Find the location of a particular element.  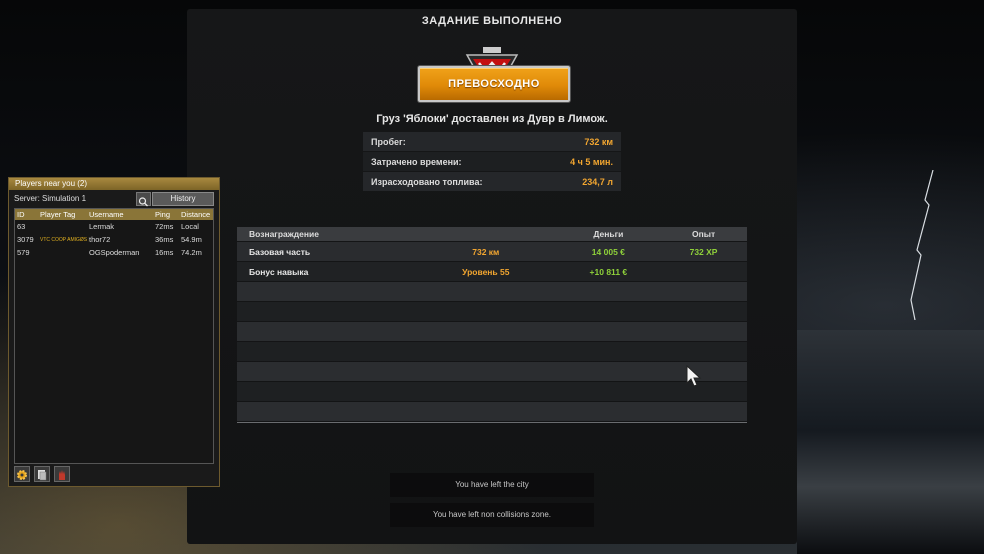

block-button is located at coordinates (62, 474).